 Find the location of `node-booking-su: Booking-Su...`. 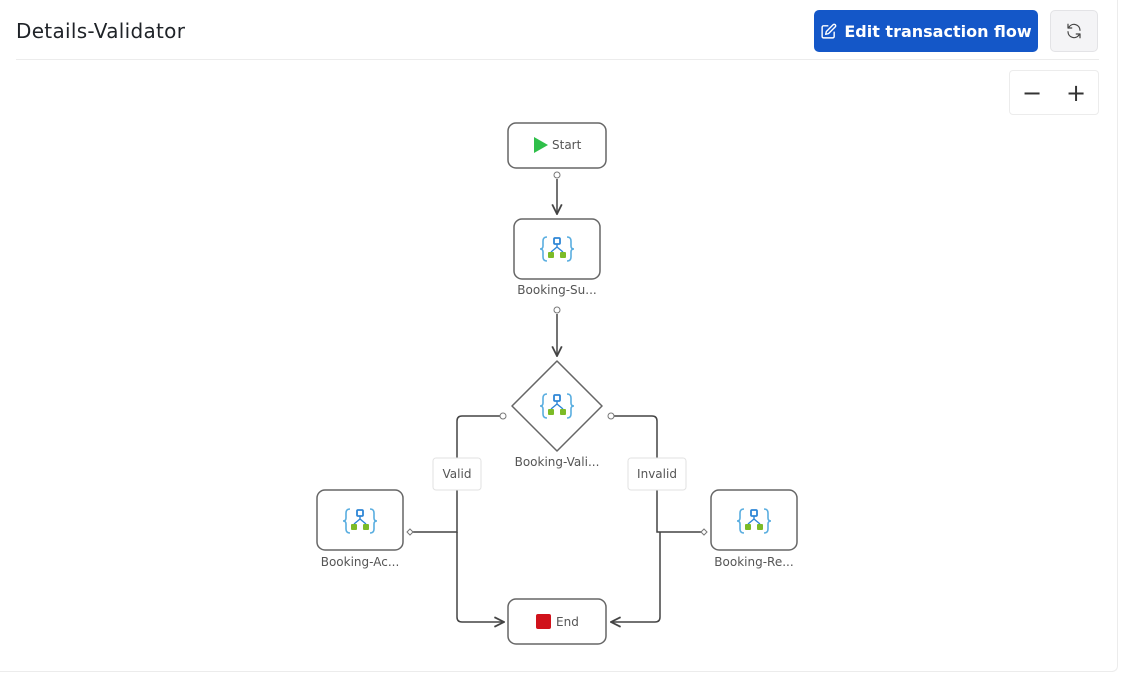

node-booking-su: Booking-Su... is located at coordinates (557, 257).